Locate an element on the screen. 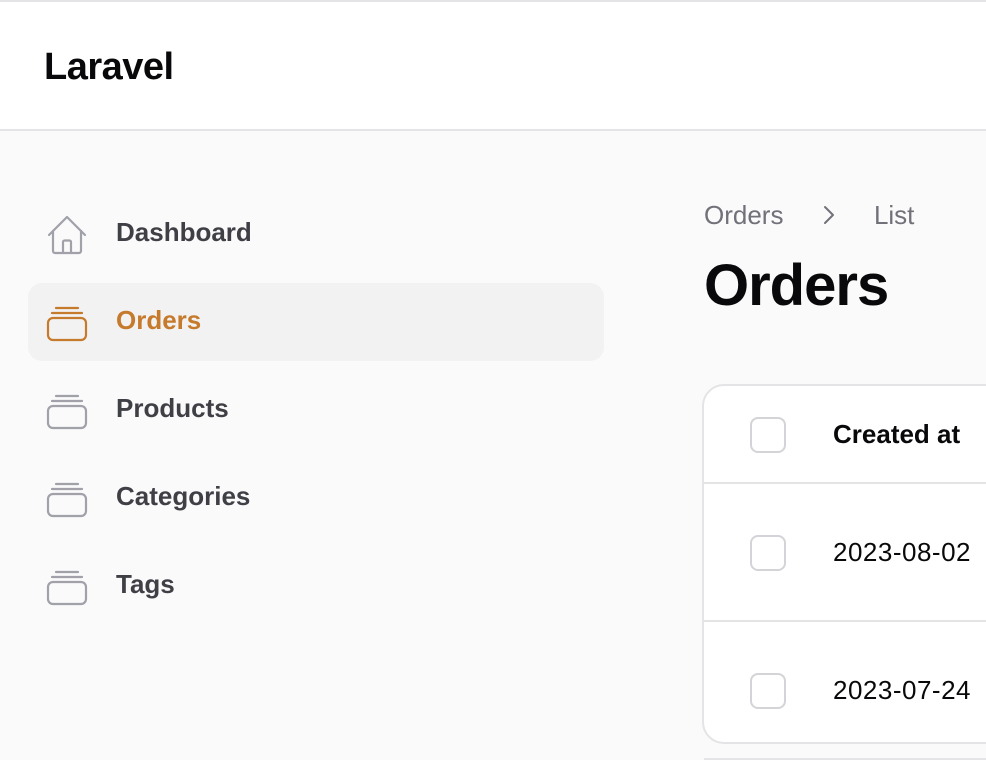 The image size is (986, 760). sidebar-item-label: Orders is located at coordinates (159, 320).